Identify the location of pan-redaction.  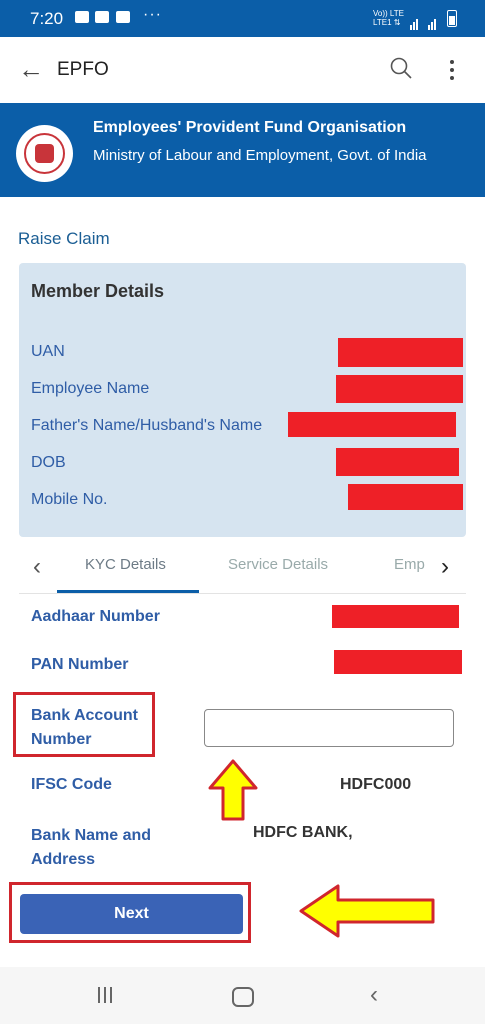
(398, 662).